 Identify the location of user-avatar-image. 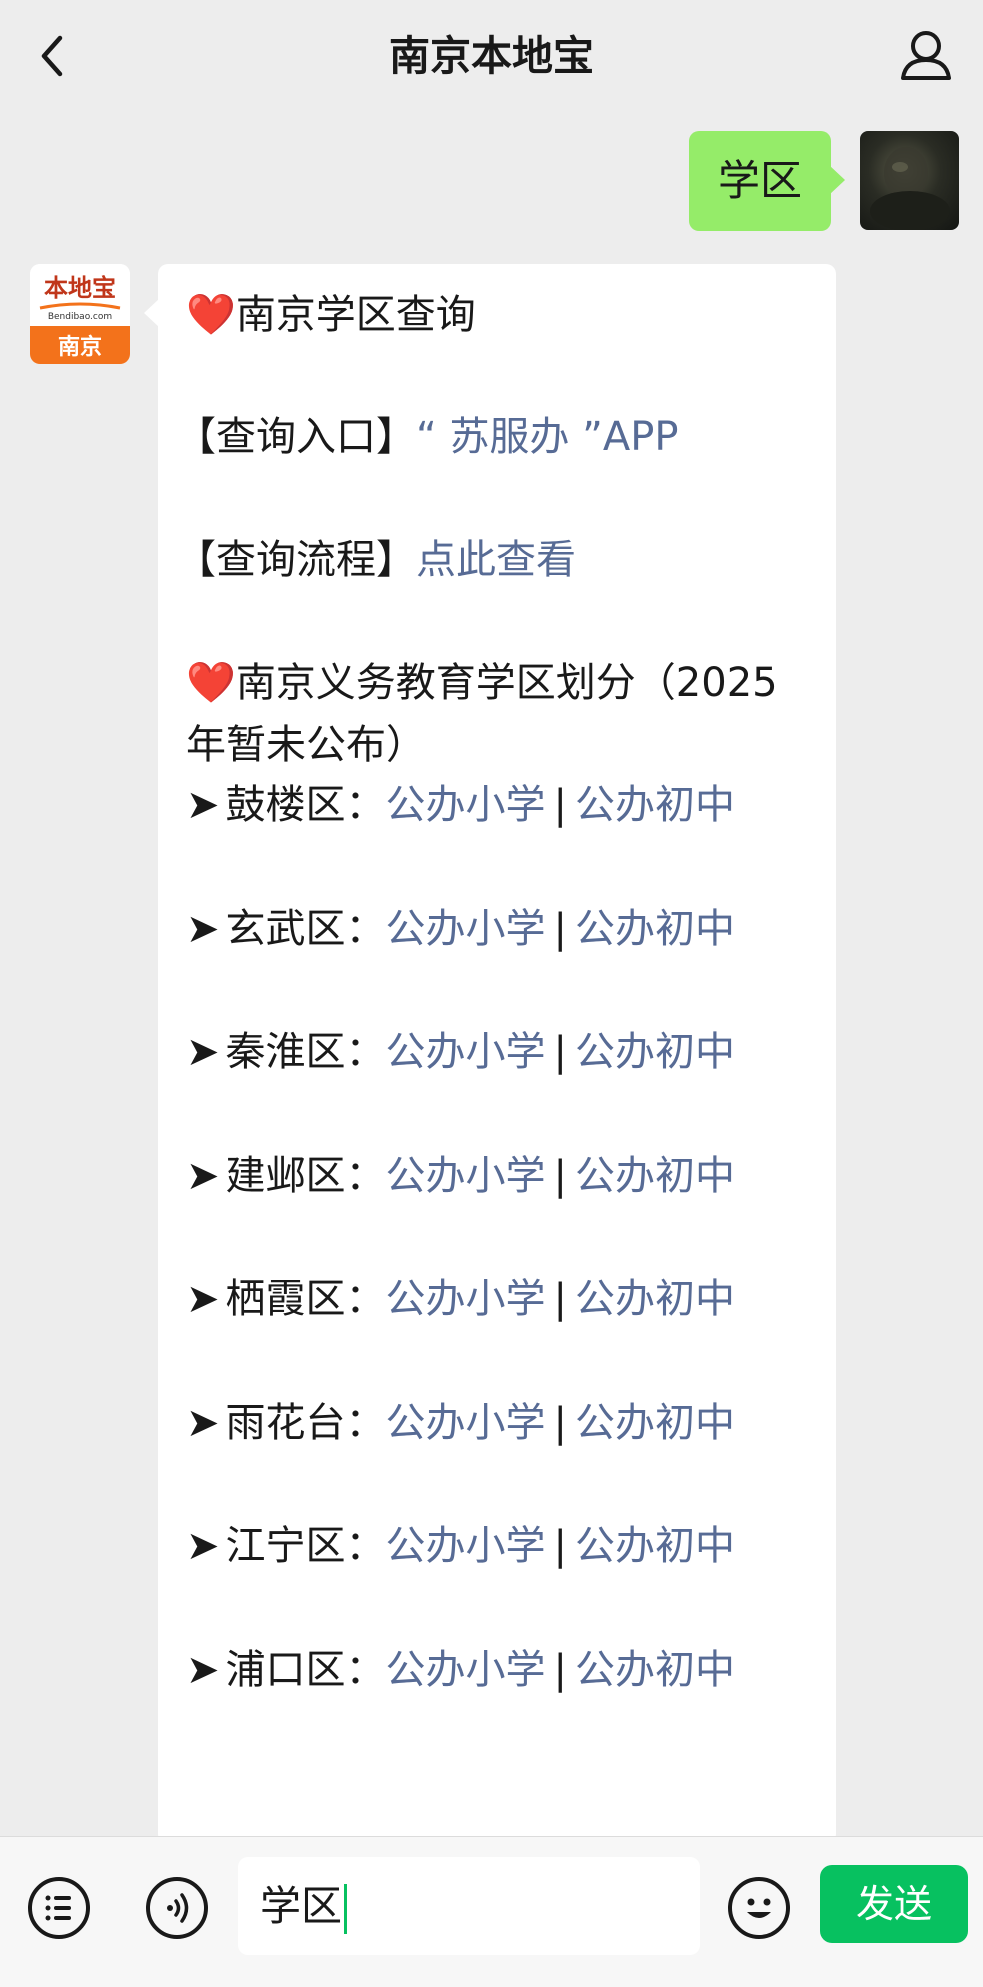
(910, 188).